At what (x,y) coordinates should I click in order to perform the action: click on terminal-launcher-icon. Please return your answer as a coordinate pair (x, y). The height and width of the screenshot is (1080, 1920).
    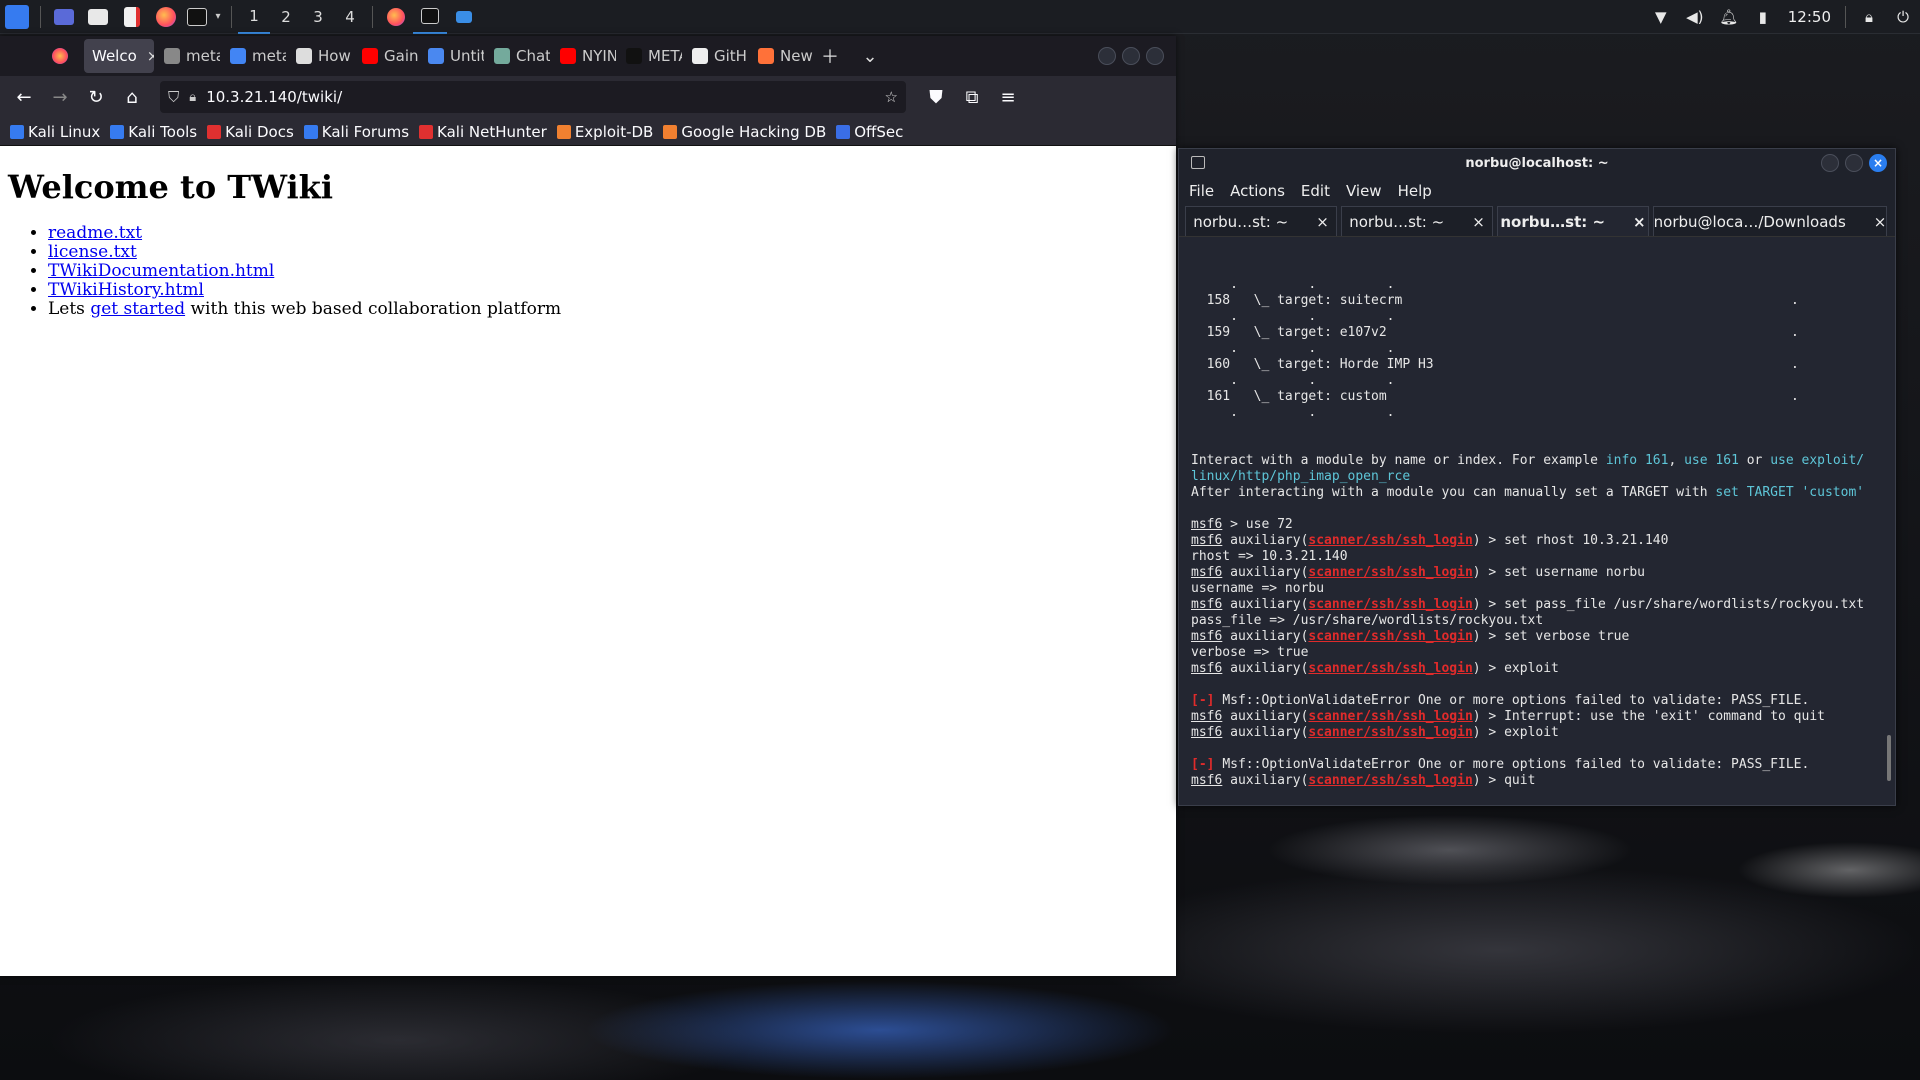
    Looking at the image, I should click on (197, 17).